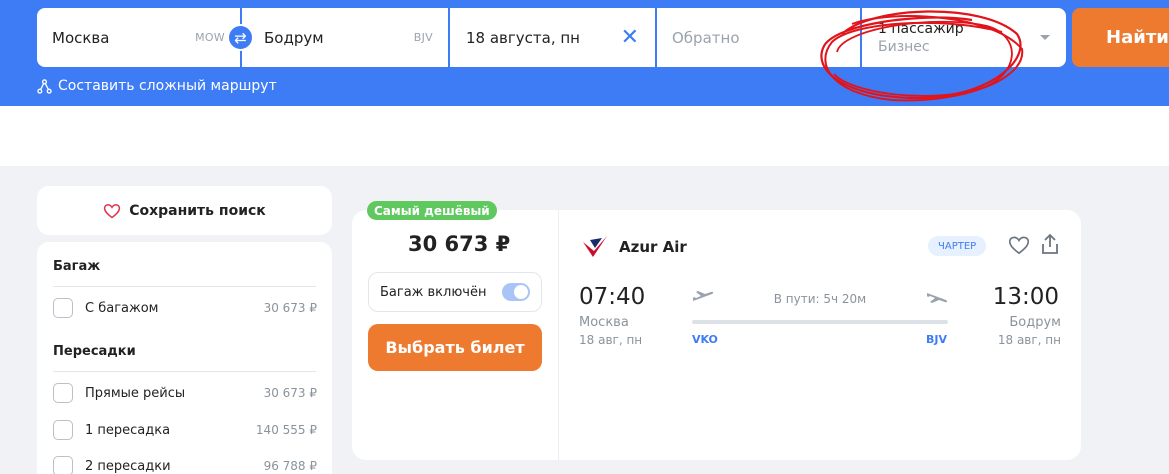 This screenshot has width=1169, height=474. I want to click on baggage-toggle-row: Багаж включён, so click(455, 292).